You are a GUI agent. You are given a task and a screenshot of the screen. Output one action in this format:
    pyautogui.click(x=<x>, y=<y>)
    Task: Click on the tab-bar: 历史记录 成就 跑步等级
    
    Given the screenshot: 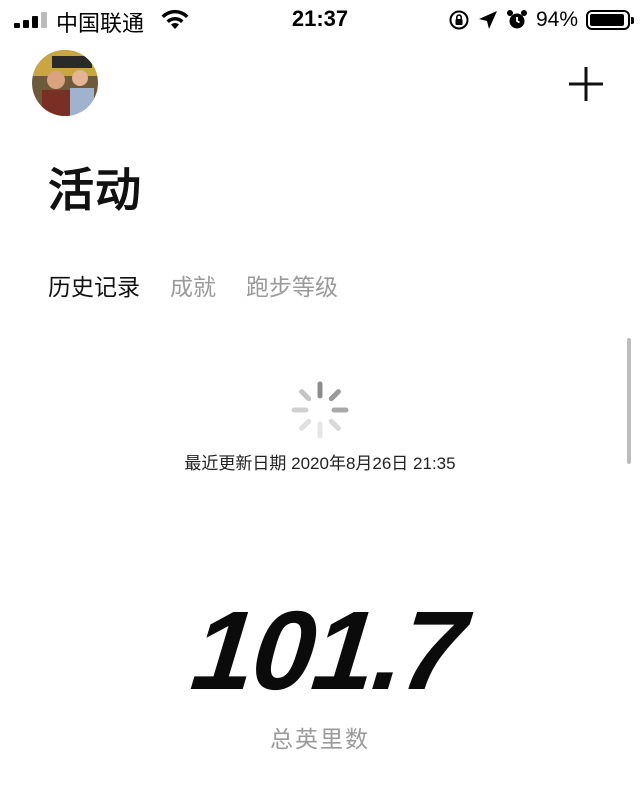 What is the action you would take?
    pyautogui.click(x=193, y=285)
    